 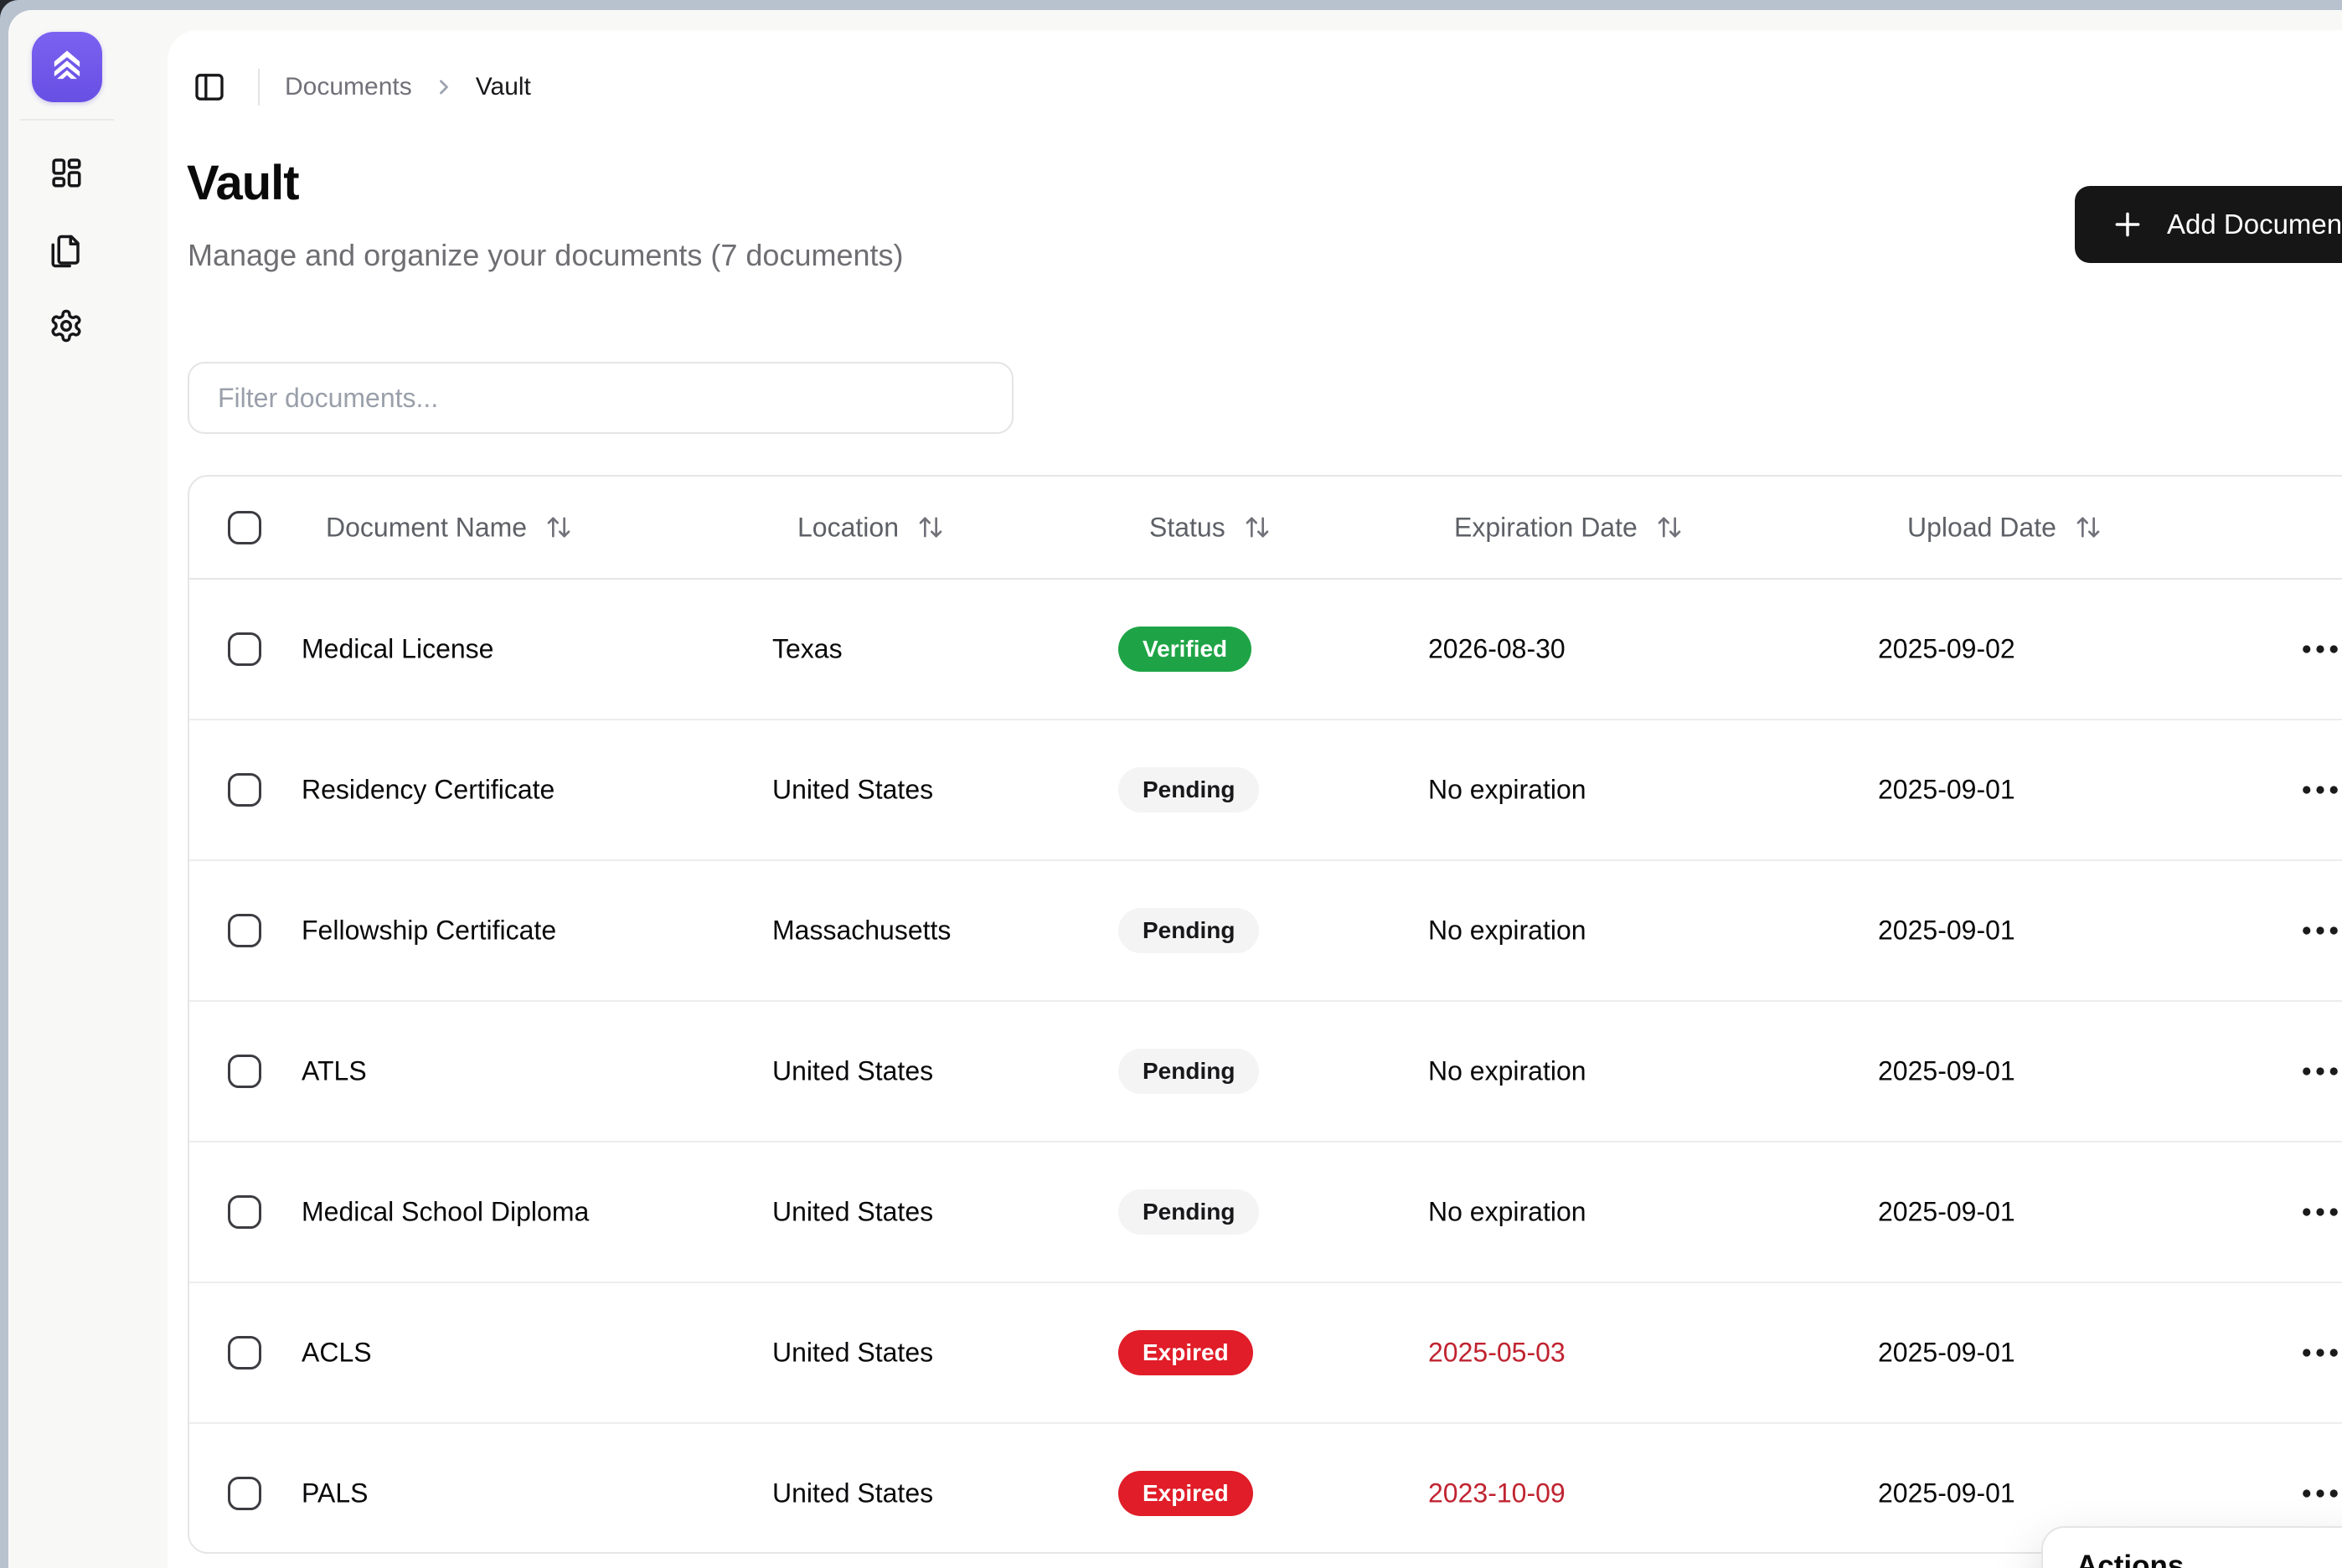 What do you see at coordinates (1497, 649) in the screenshot?
I see `expiration-date-cell: 2026-08-30` at bounding box center [1497, 649].